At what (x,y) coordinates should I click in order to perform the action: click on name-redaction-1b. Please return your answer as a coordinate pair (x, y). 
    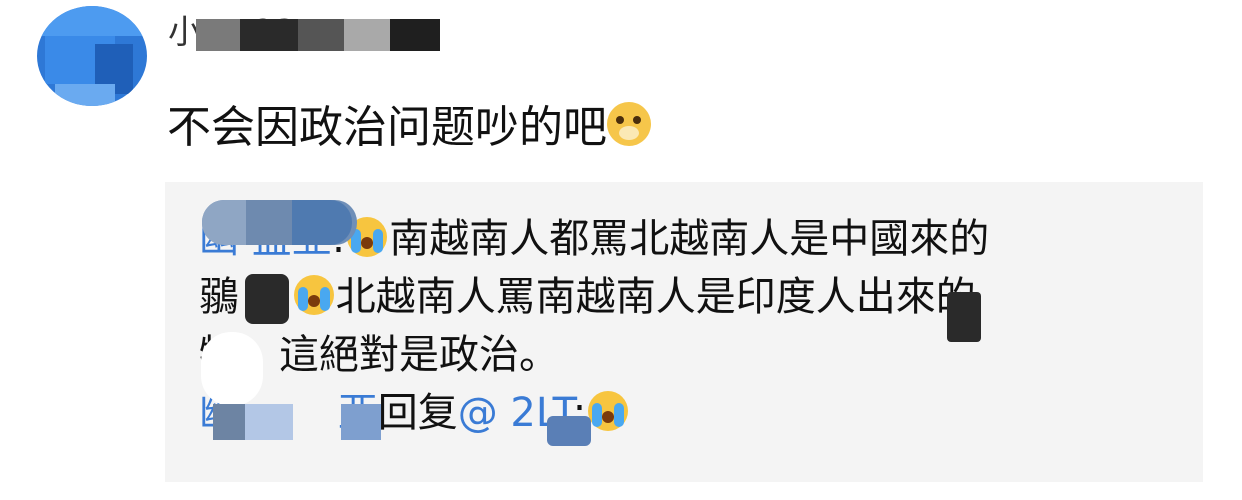
    Looking at the image, I should click on (269, 222).